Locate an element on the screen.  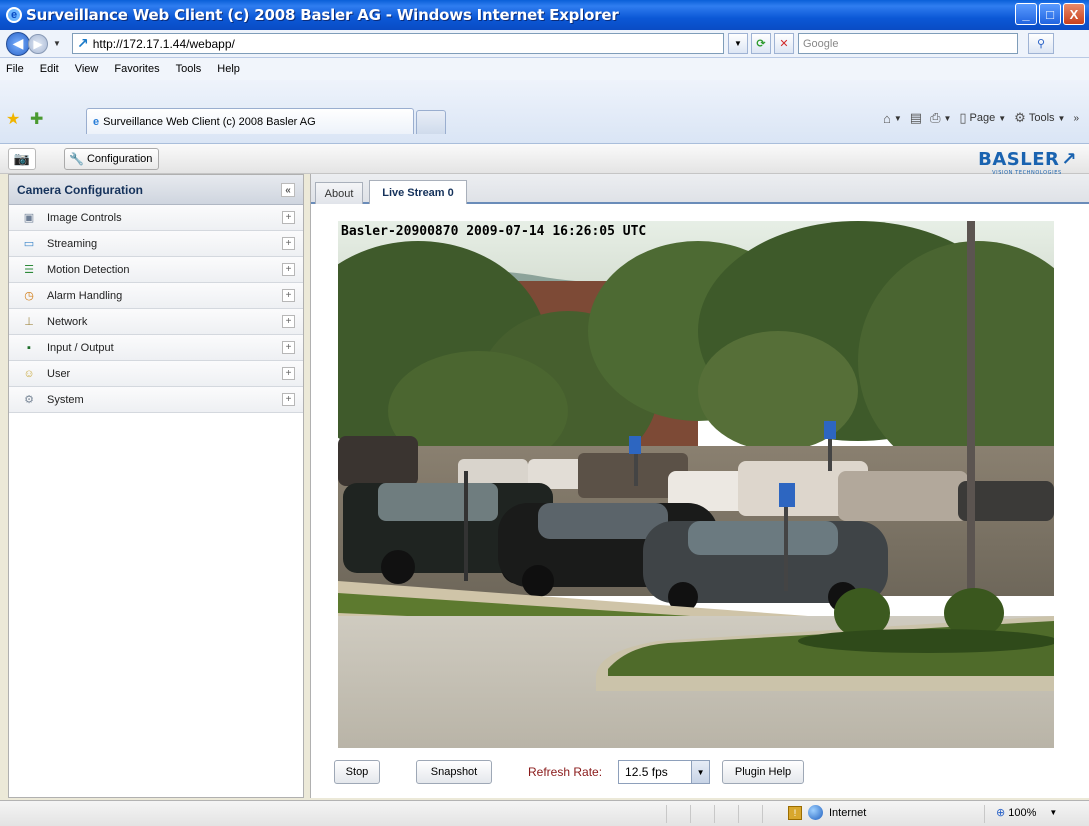
back-arrow-icon: ◀ is located at coordinates (18, 43).